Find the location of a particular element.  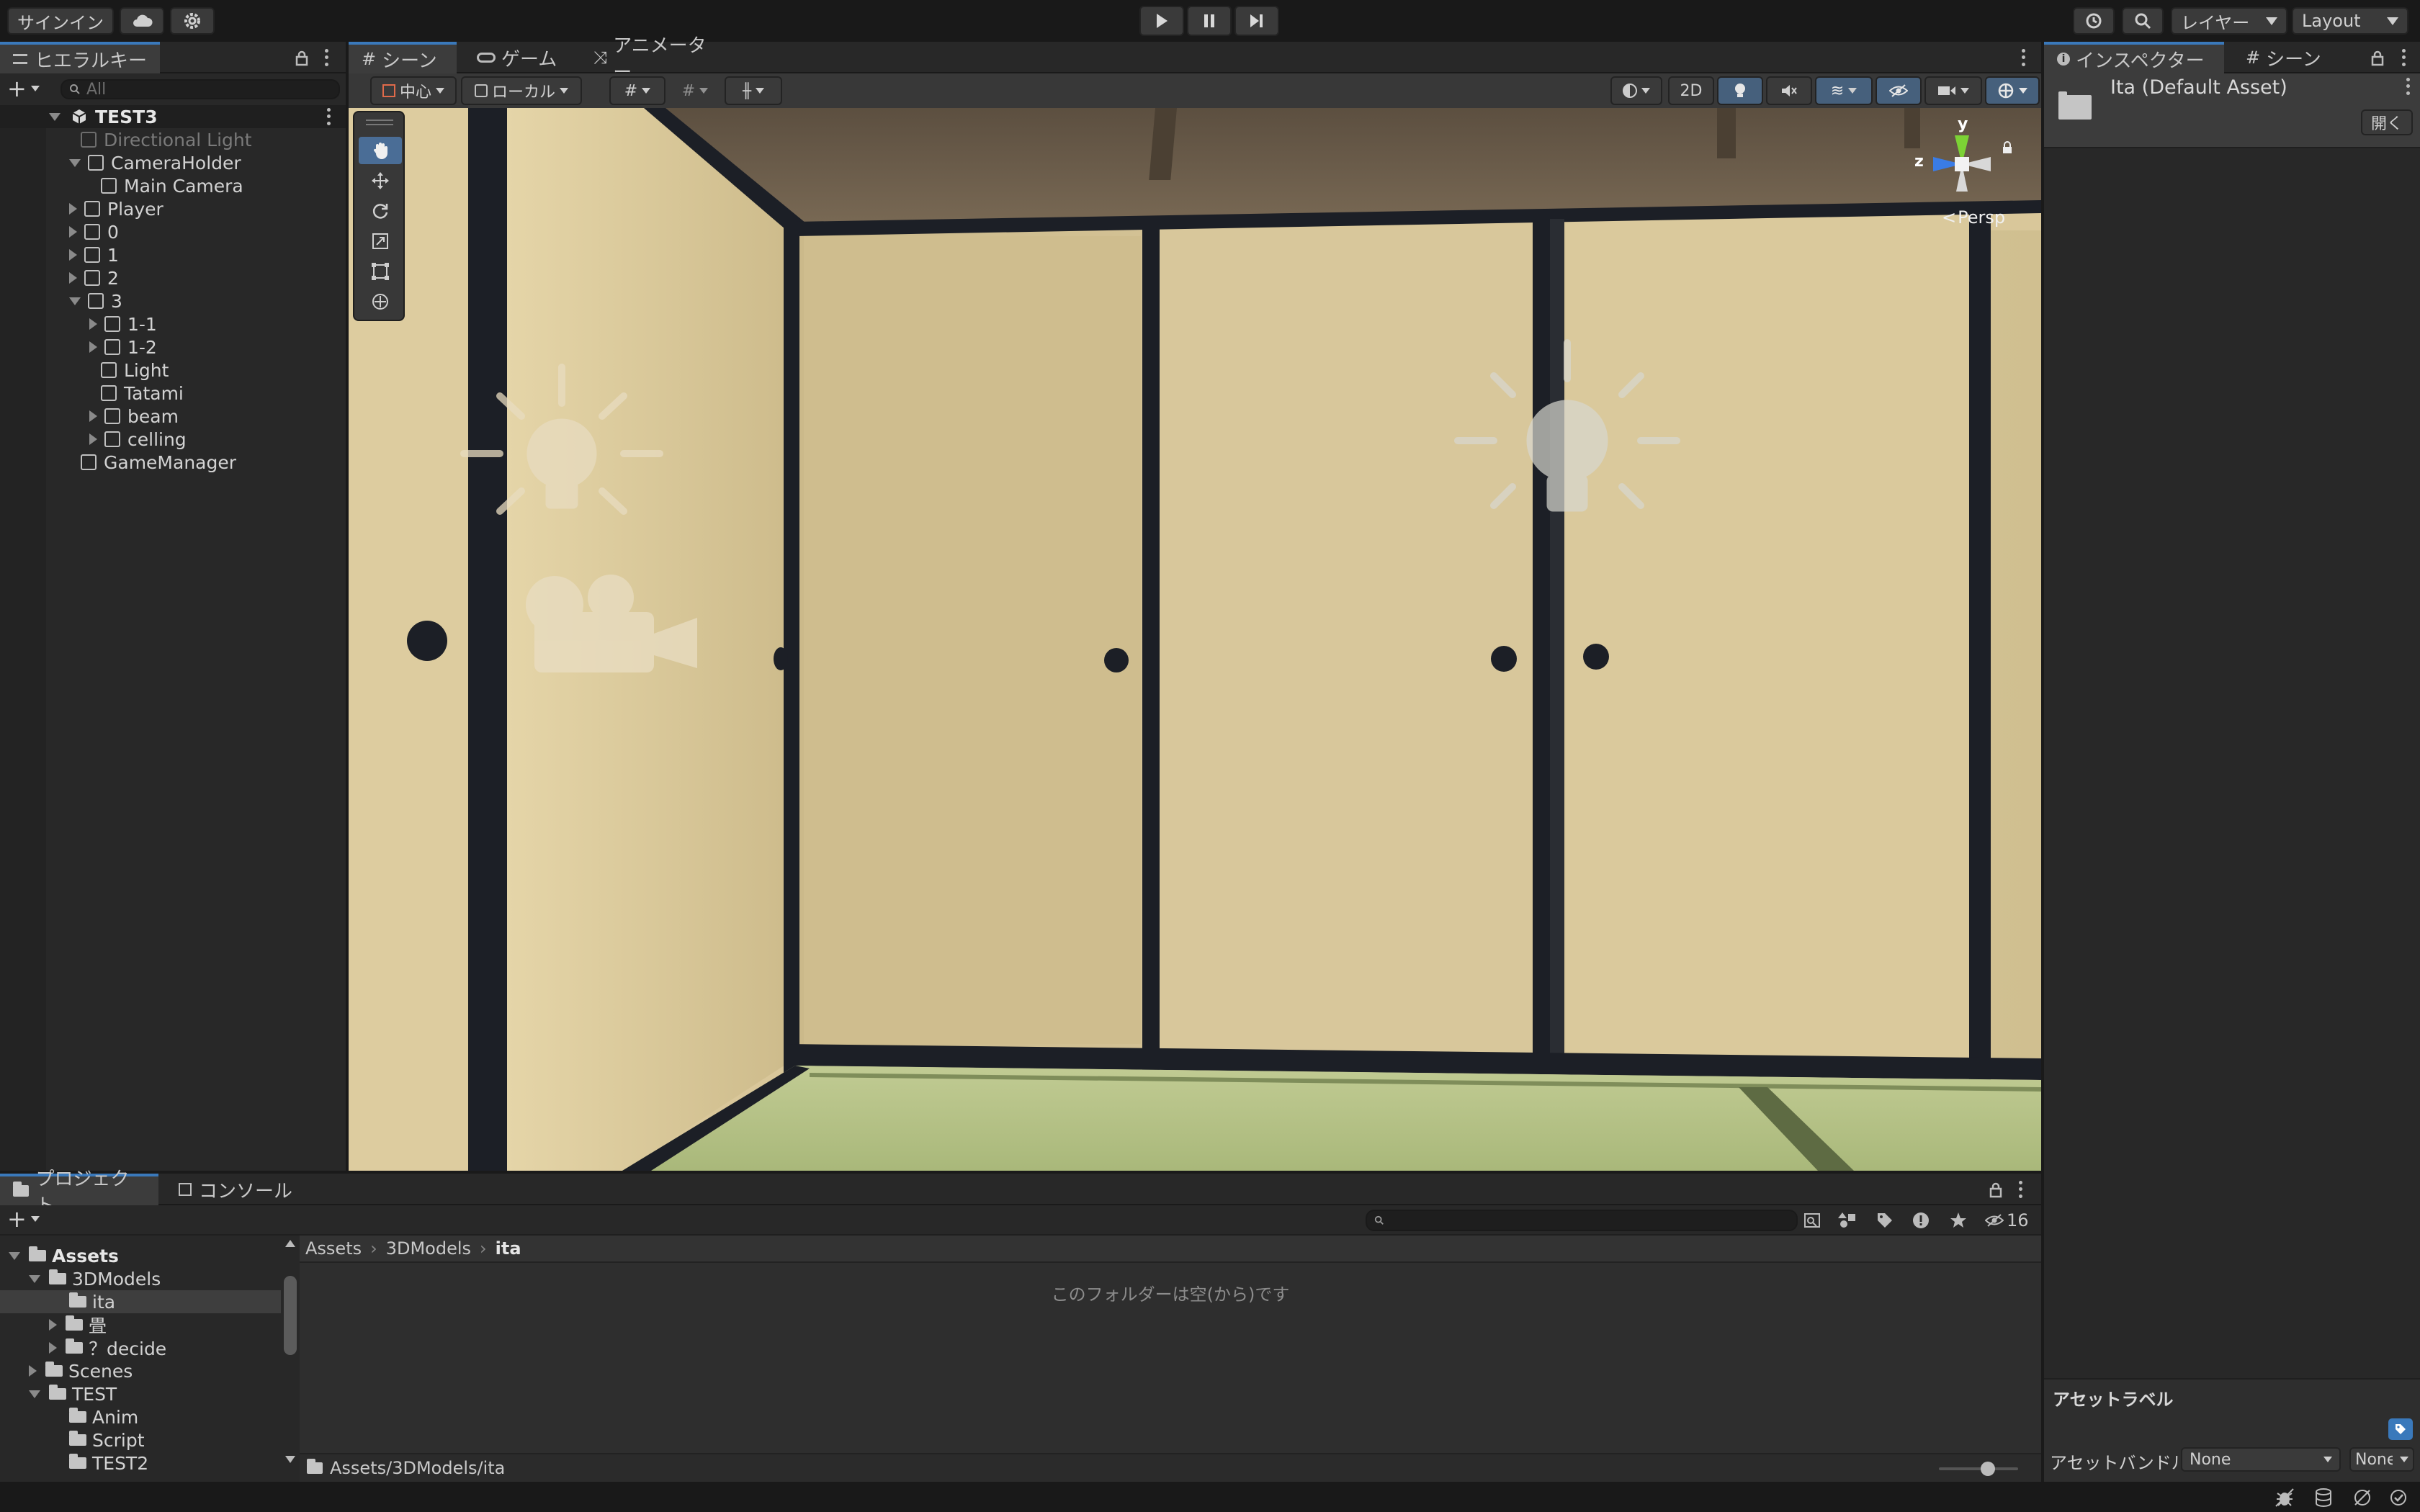

camera-settings-dropdown is located at coordinates (1953, 90).